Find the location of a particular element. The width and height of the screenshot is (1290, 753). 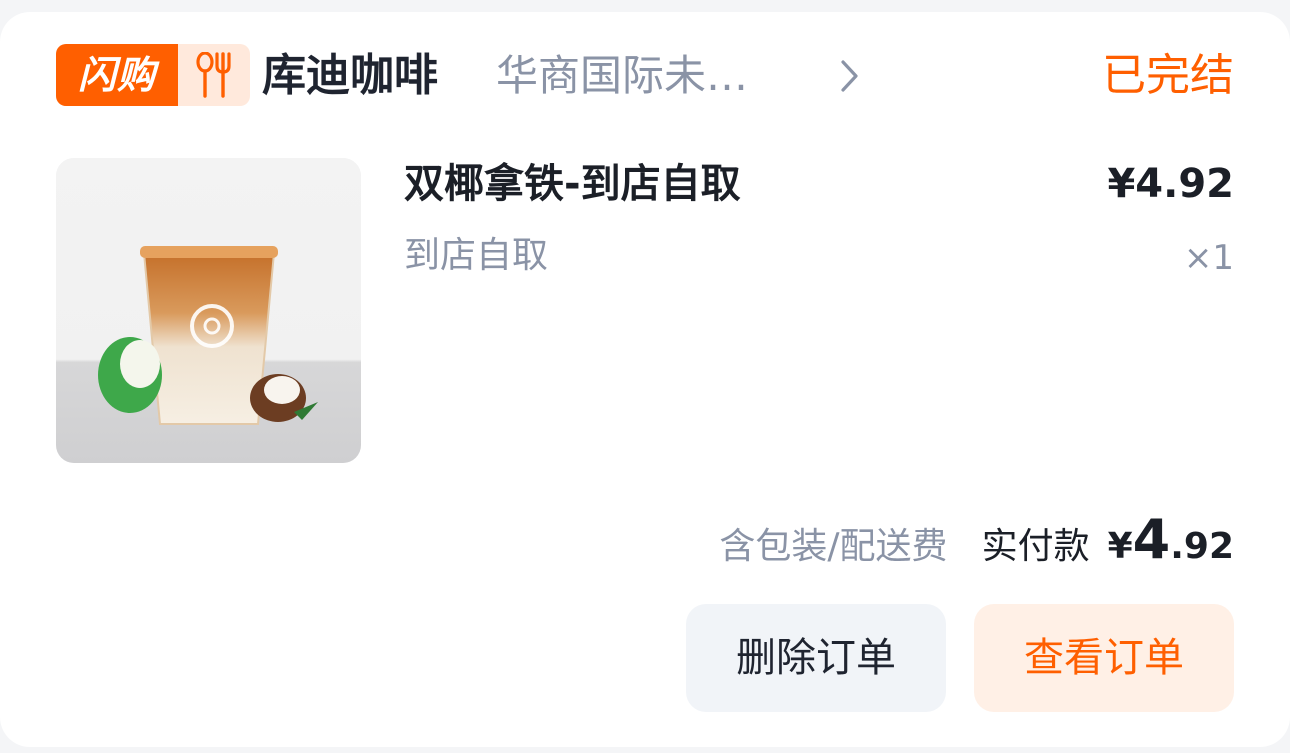

delete-order-button: 删除订单 is located at coordinates (816, 658).